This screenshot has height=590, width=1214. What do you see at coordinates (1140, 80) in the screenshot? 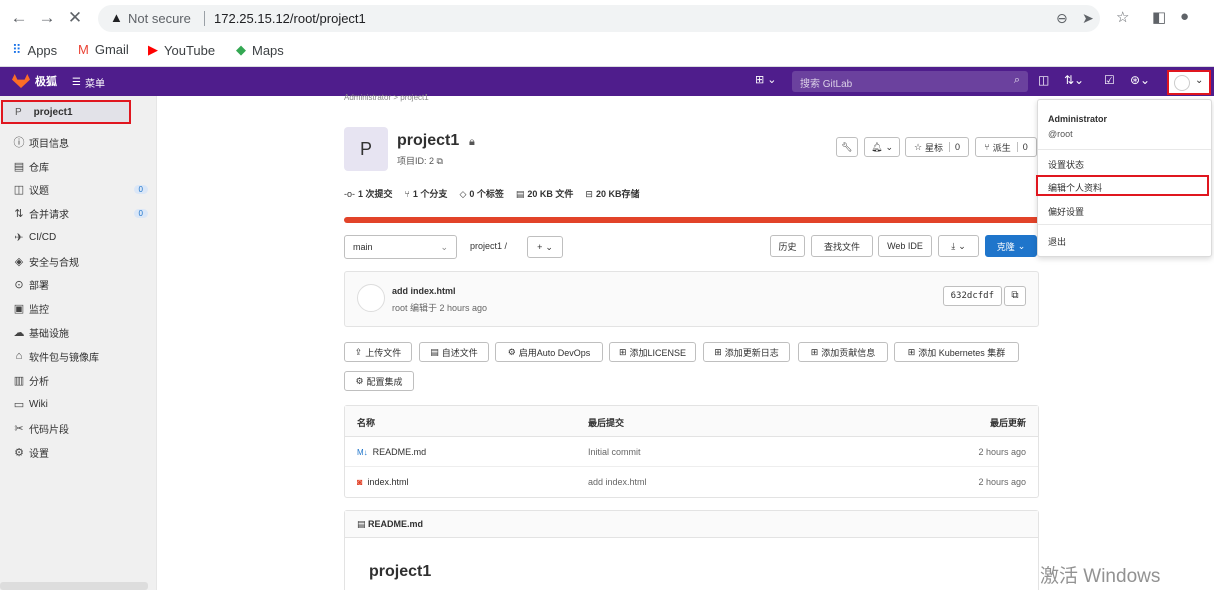
I see `help-icon: ⊛⌄` at bounding box center [1140, 80].